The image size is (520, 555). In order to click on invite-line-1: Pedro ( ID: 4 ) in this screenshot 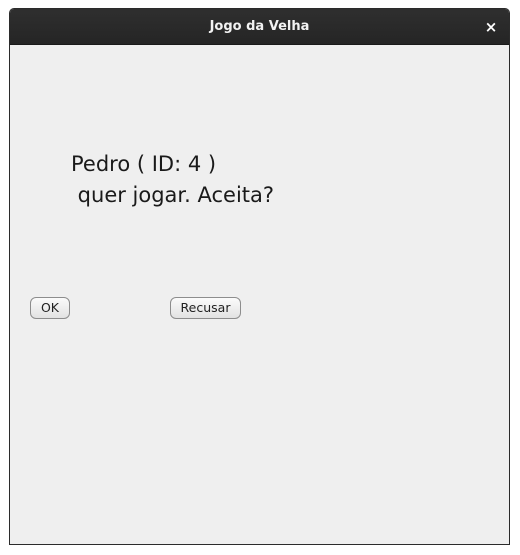, I will do `click(144, 164)`.